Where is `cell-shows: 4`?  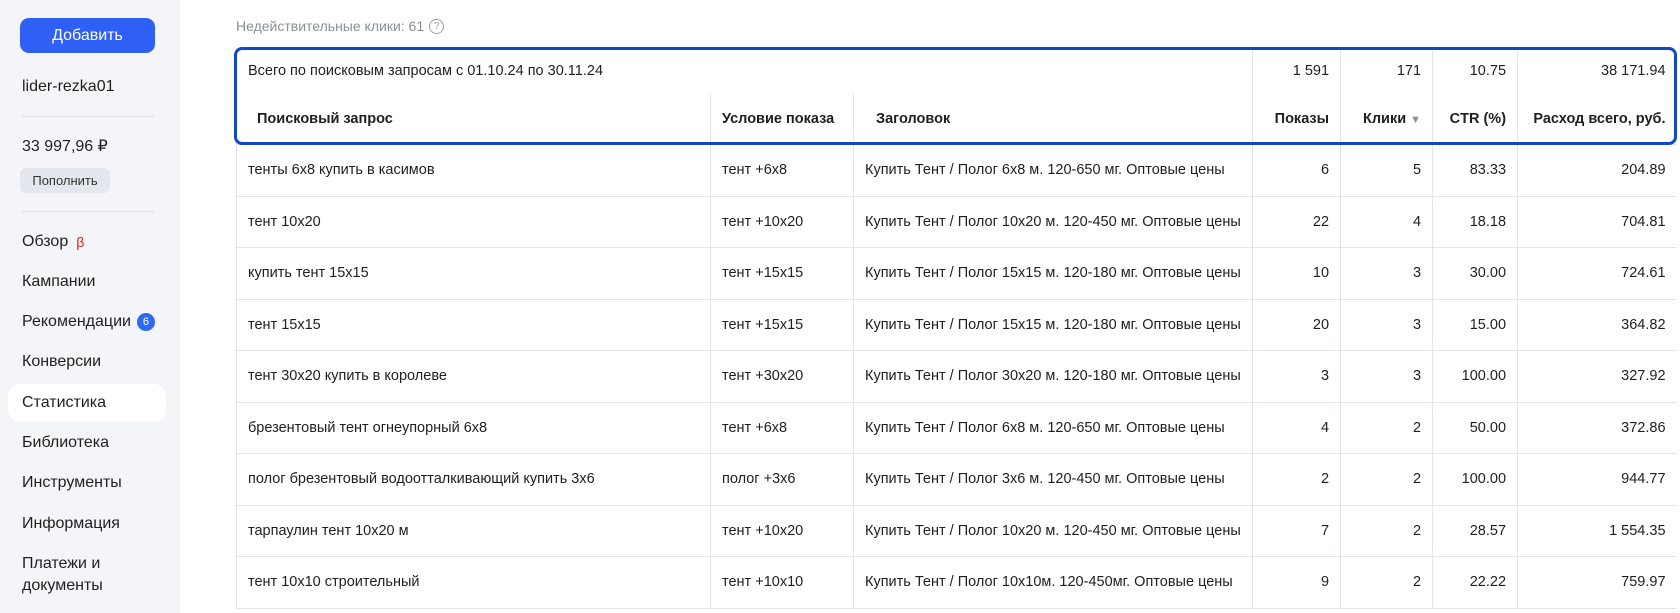 cell-shows: 4 is located at coordinates (1296, 428).